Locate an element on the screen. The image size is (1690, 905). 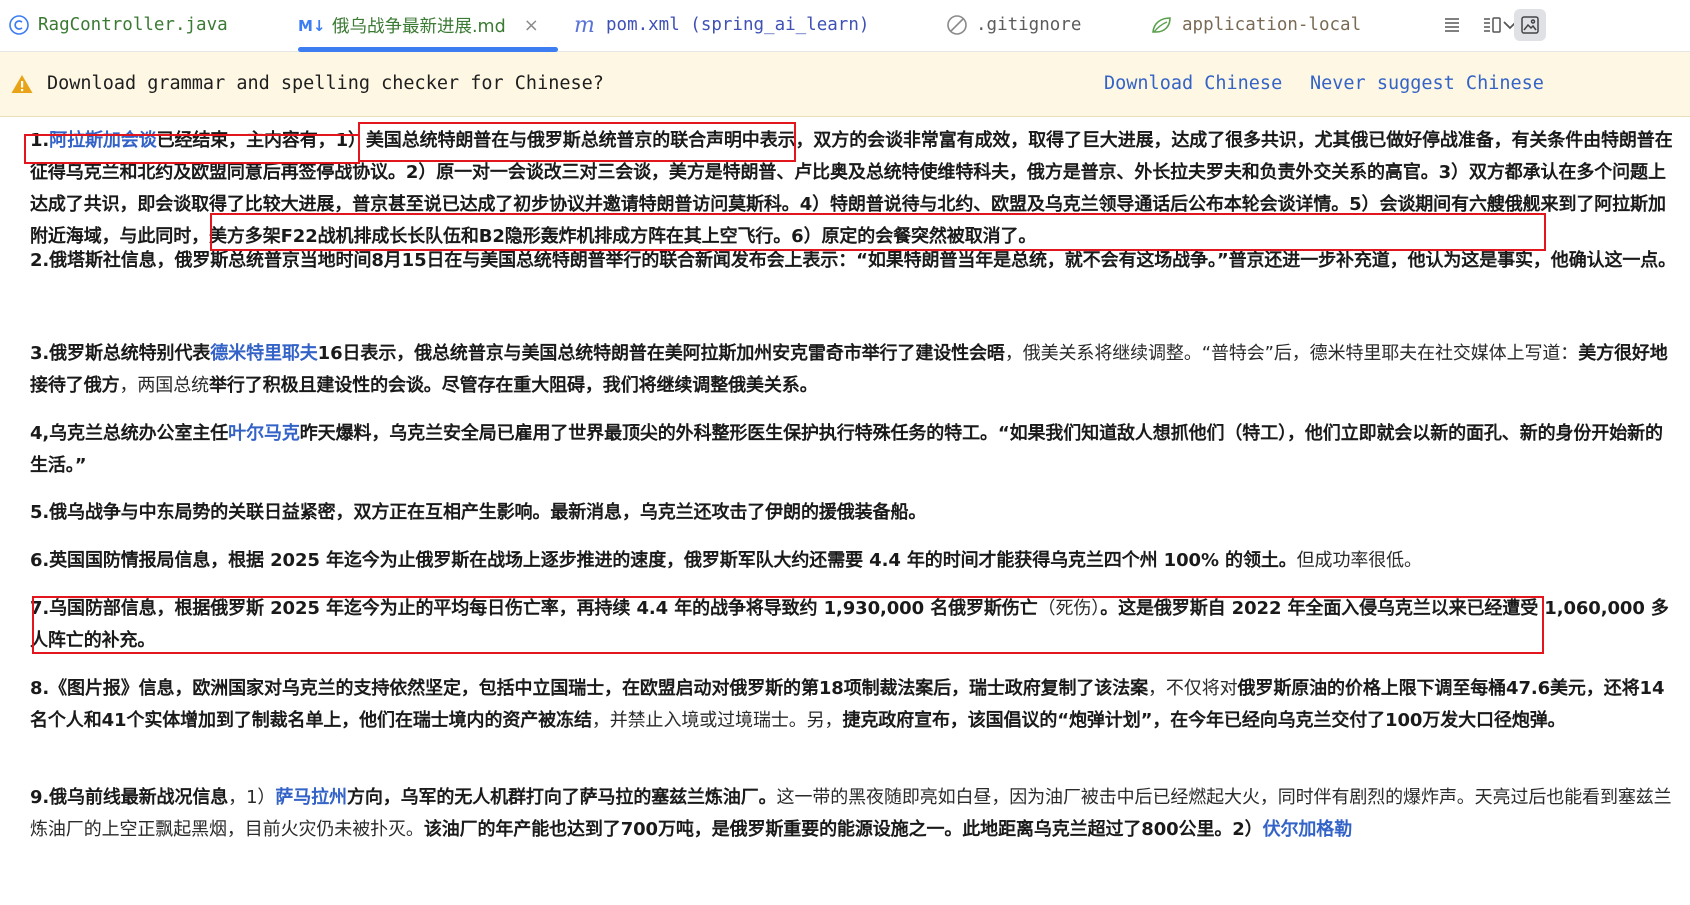
preview-only-view-icon is located at coordinates (1530, 25).